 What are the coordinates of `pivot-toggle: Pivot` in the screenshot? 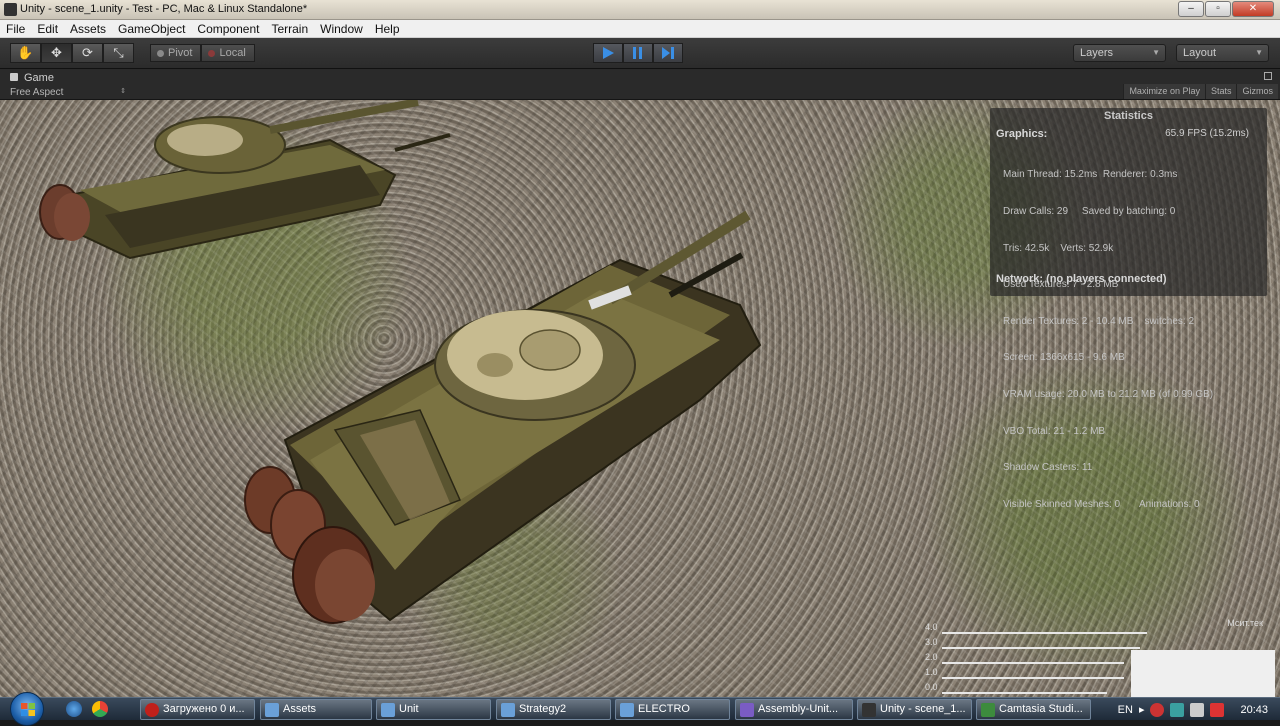 It's located at (176, 53).